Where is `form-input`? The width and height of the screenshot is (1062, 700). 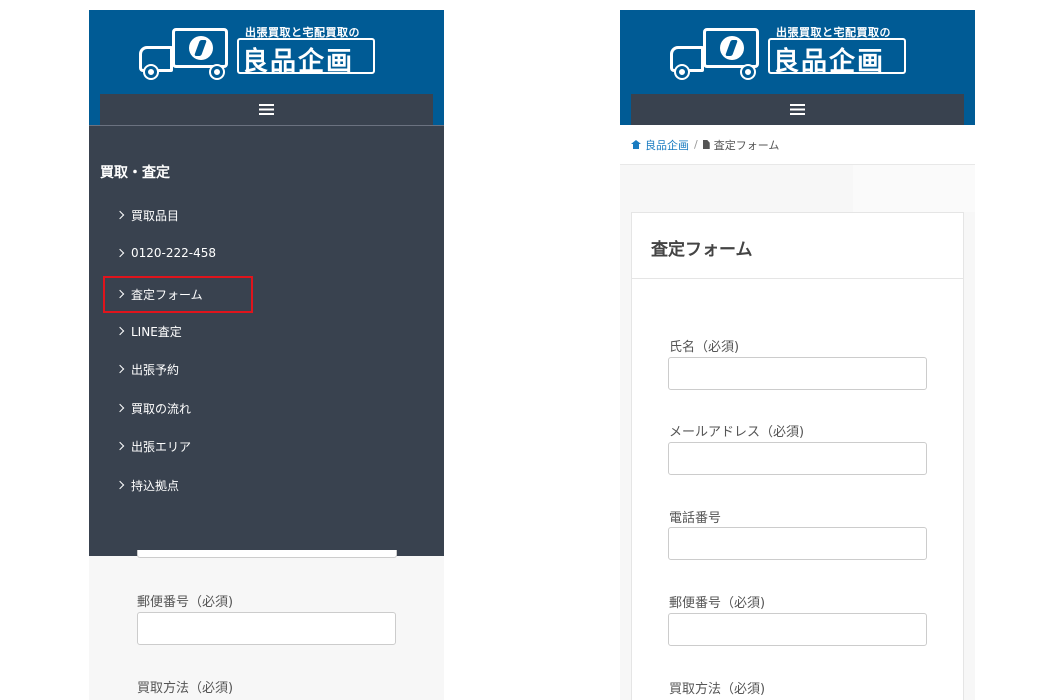
form-input is located at coordinates (267, 554).